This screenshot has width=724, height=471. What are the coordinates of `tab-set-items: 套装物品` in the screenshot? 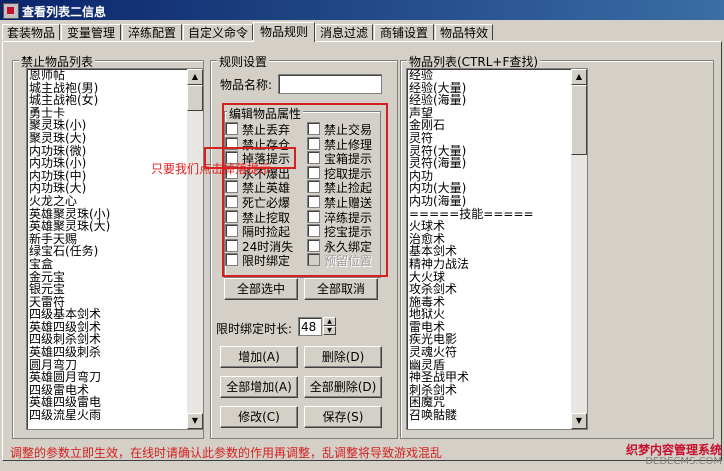 It's located at (31, 32).